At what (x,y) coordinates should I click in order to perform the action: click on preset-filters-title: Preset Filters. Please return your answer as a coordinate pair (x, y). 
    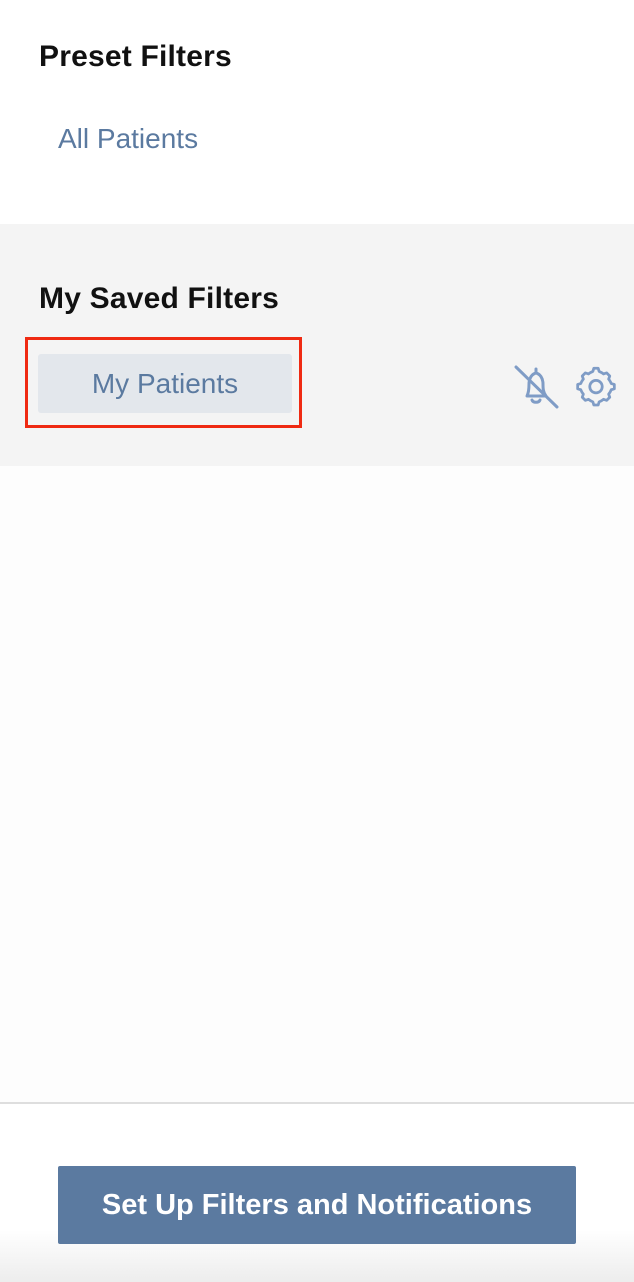
    Looking at the image, I should click on (135, 56).